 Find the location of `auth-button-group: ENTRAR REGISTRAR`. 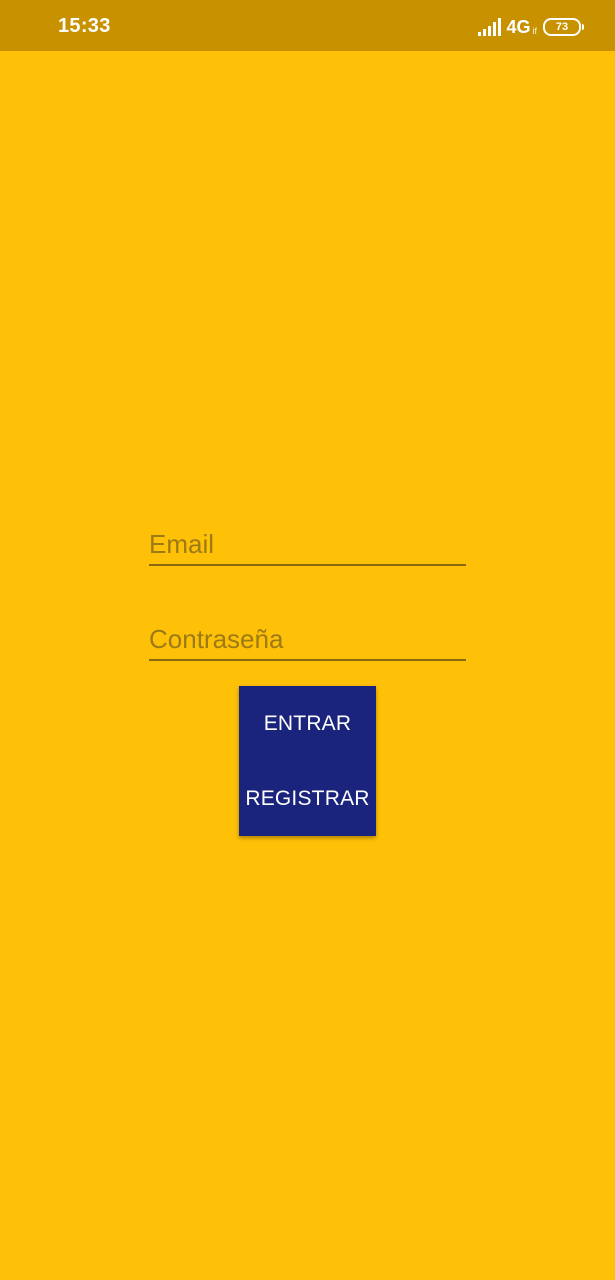

auth-button-group: ENTRAR REGISTRAR is located at coordinates (307, 761).